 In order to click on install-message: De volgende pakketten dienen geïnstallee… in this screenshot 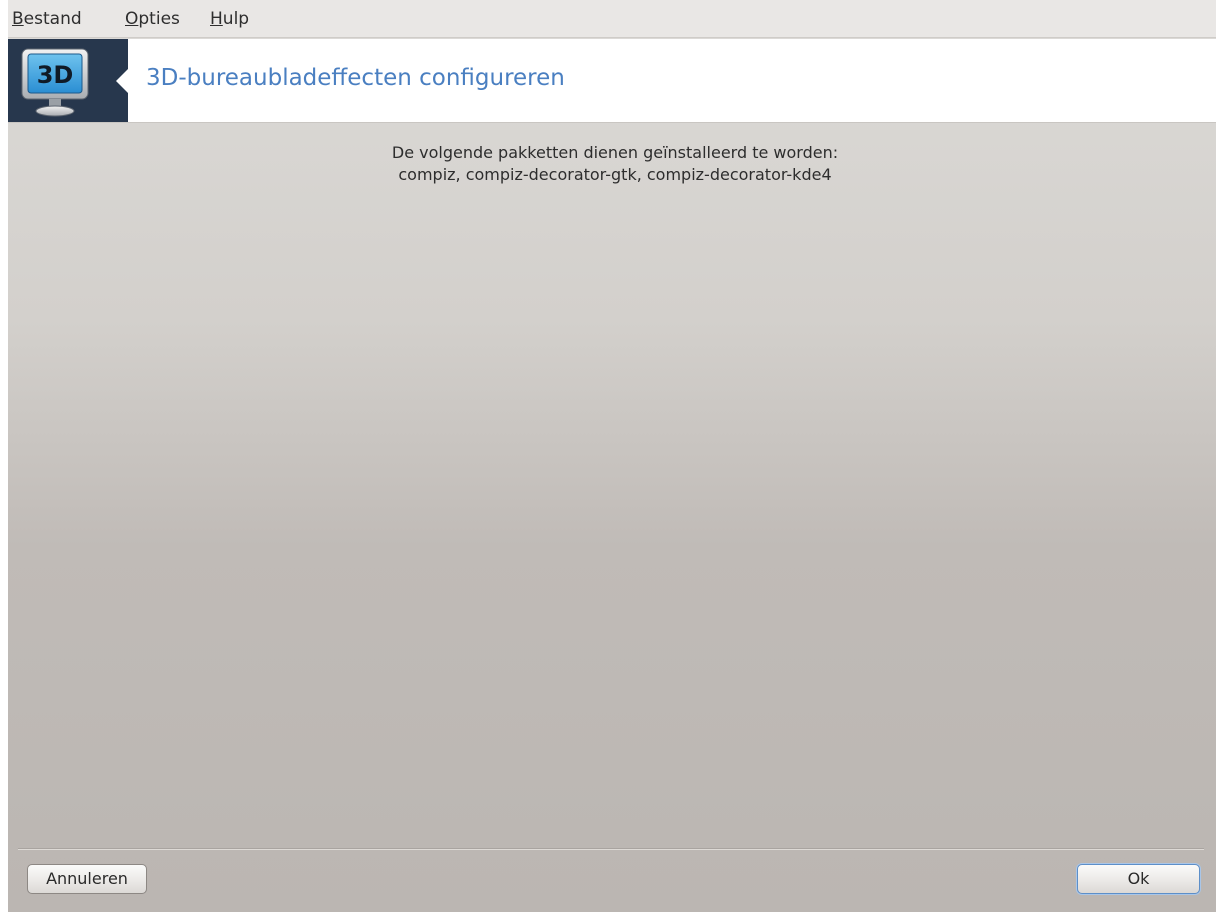, I will do `click(612, 164)`.